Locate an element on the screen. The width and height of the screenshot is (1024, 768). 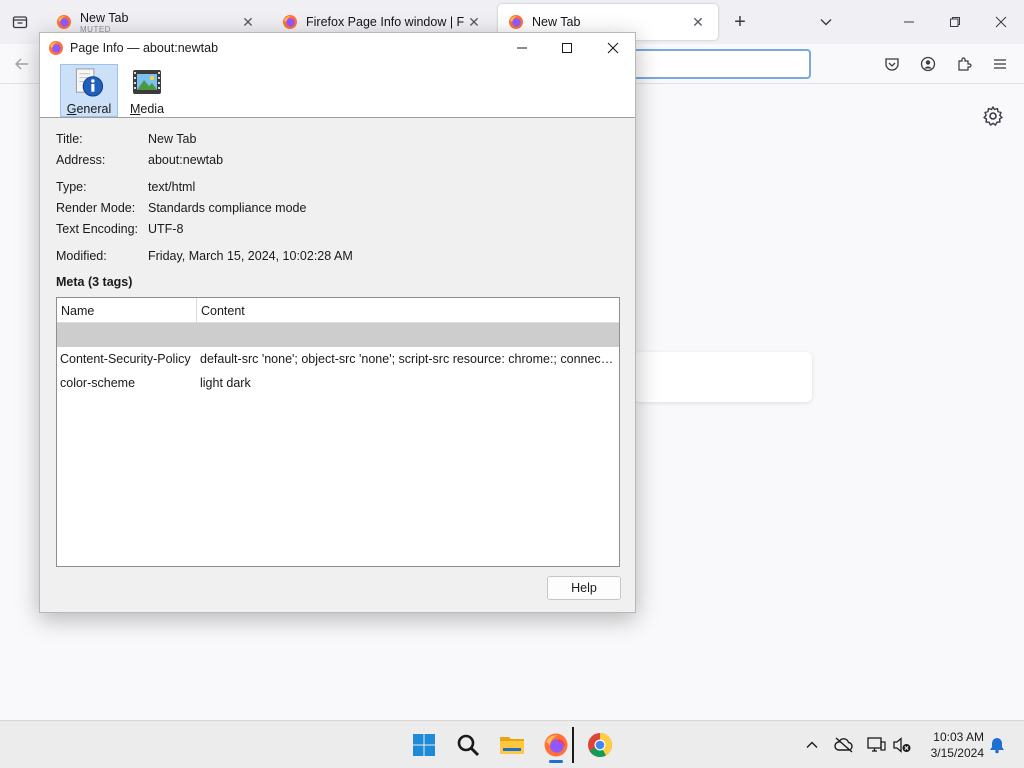
media-pane-button: Media is located at coordinates (147, 90).